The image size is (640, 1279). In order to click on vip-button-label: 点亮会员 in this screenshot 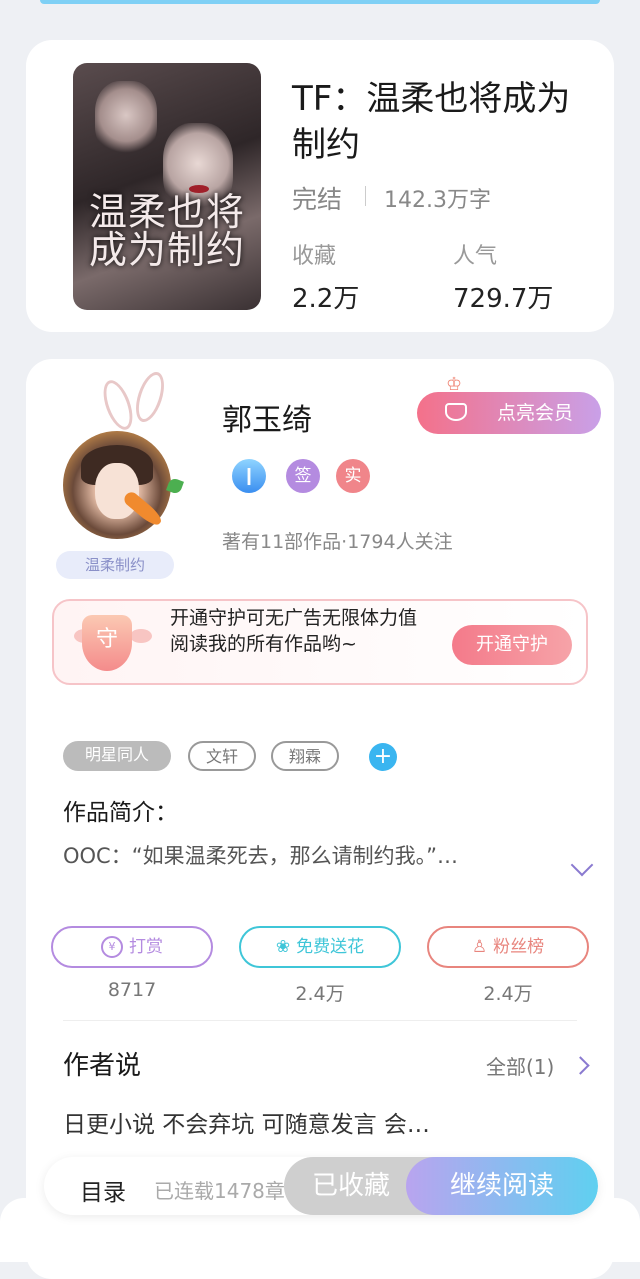, I will do `click(534, 413)`.